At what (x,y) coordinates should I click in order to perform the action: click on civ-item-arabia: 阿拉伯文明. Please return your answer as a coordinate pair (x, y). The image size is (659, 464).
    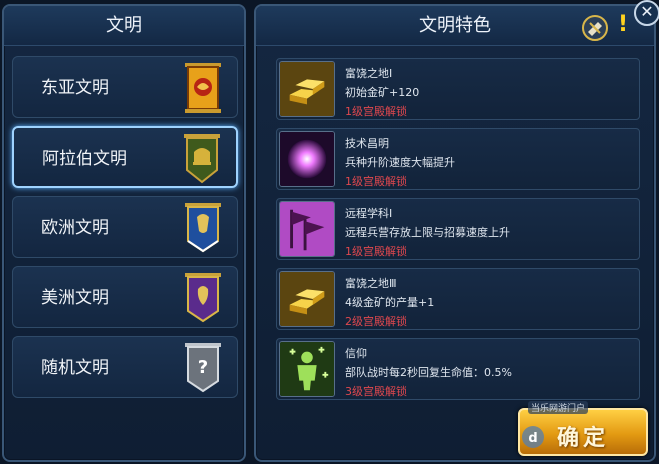
    Looking at the image, I should click on (125, 157).